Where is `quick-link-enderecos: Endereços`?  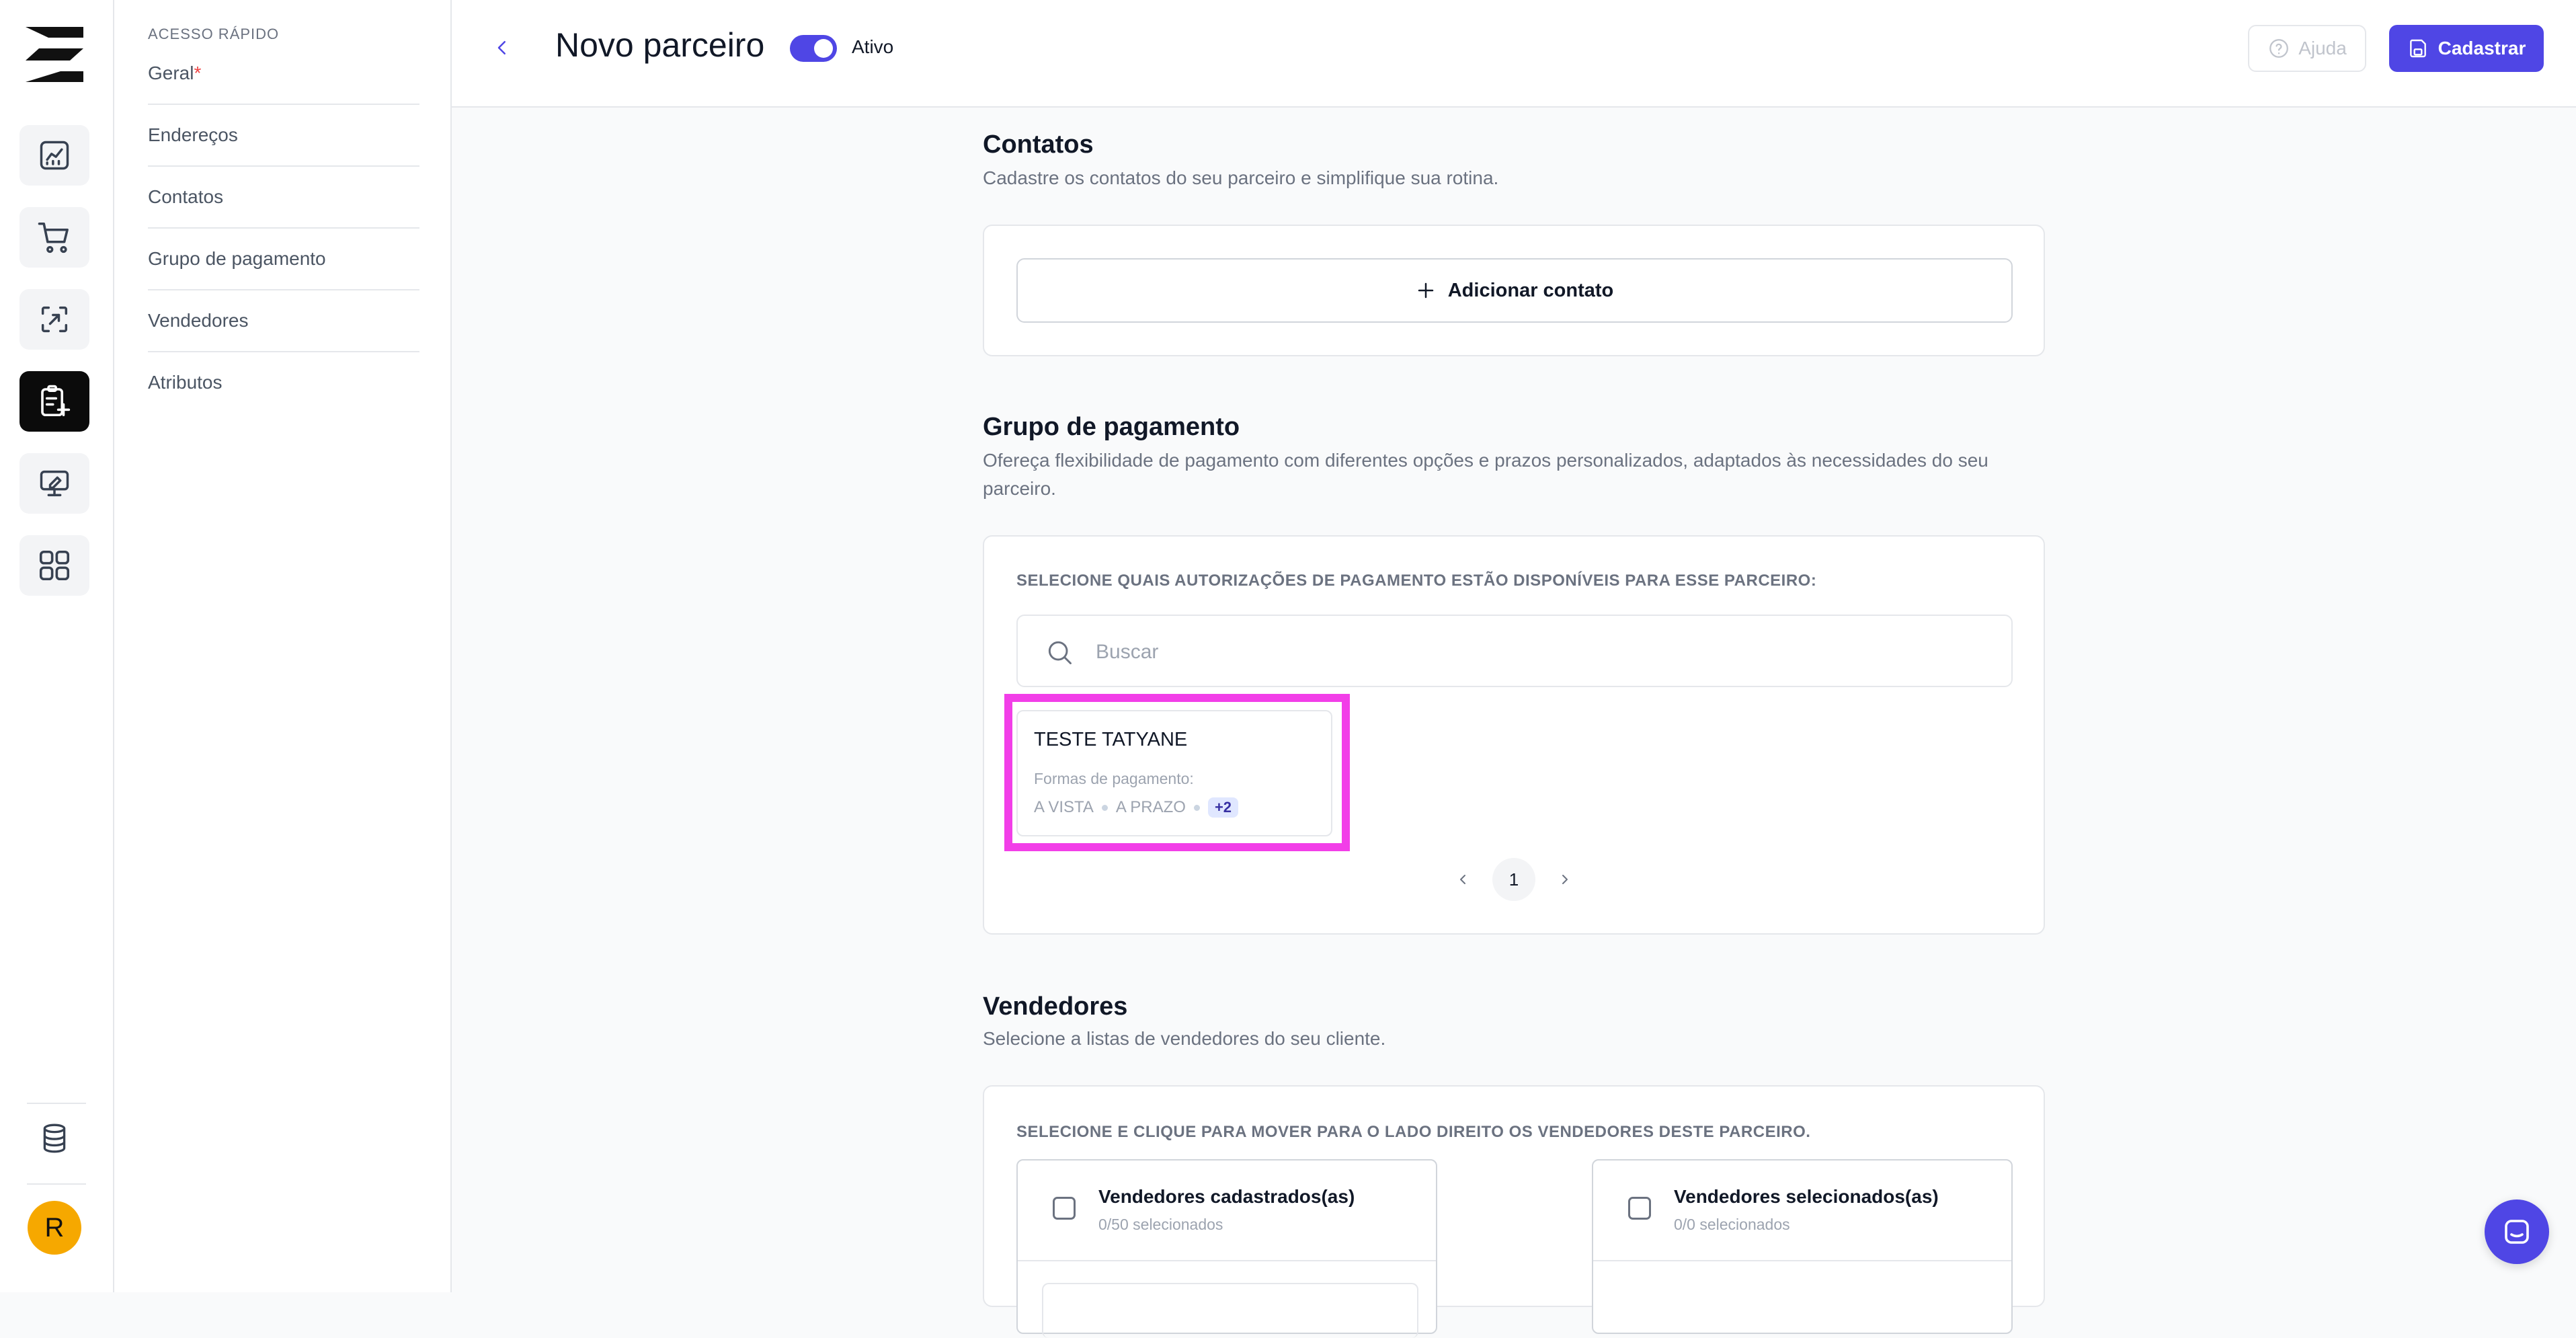
quick-link-enderecos: Endereços is located at coordinates (283, 136).